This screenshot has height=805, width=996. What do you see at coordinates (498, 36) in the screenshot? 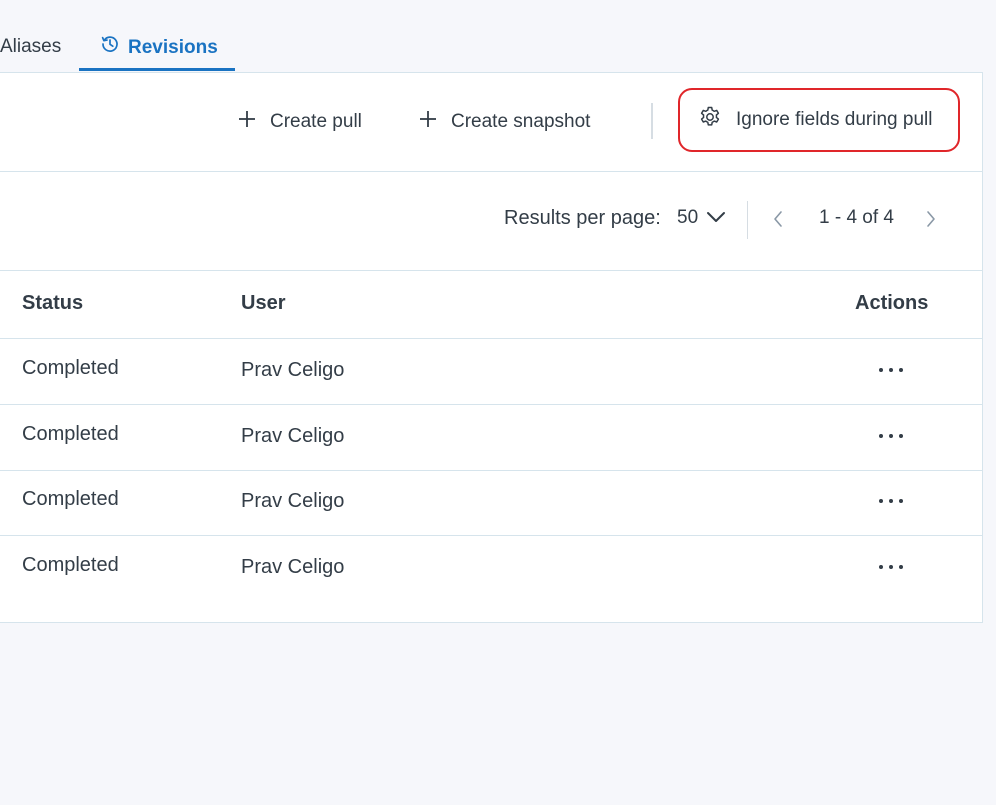
I see `tab-bar: Aliases Revisions` at bounding box center [498, 36].